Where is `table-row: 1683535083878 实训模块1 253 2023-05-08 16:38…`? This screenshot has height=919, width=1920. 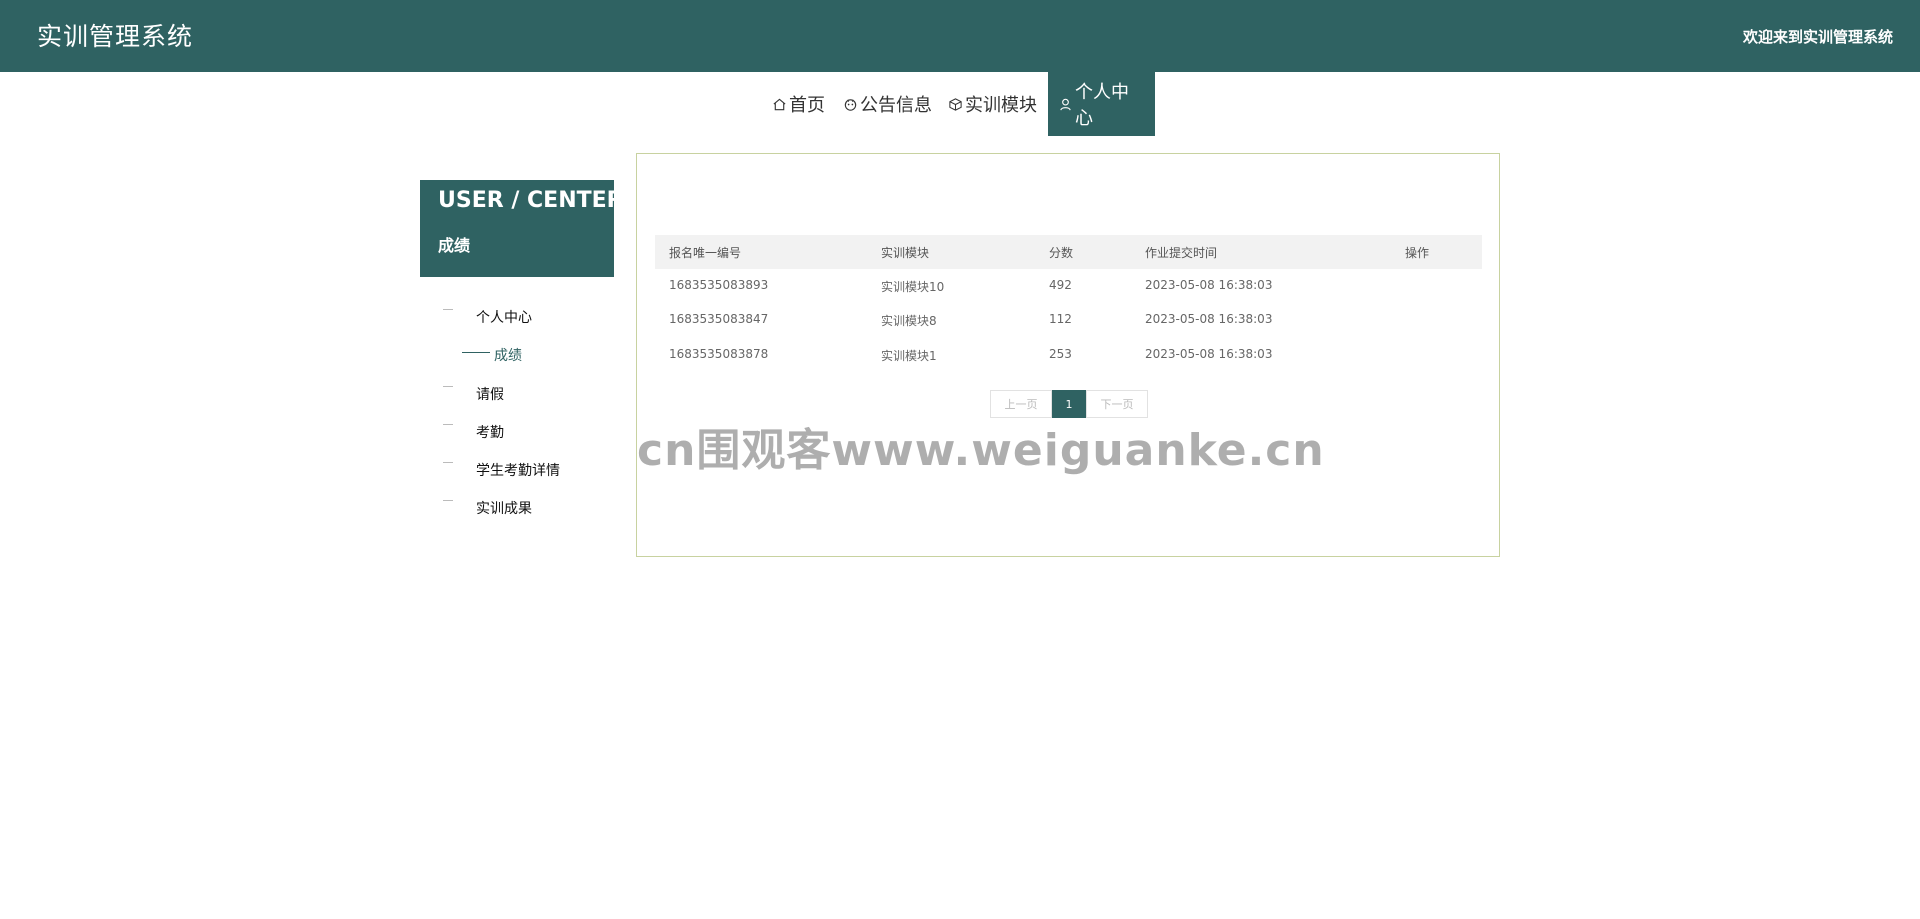 table-row: 1683535083878 实训模块1 253 2023-05-08 16:38… is located at coordinates (1068, 355).